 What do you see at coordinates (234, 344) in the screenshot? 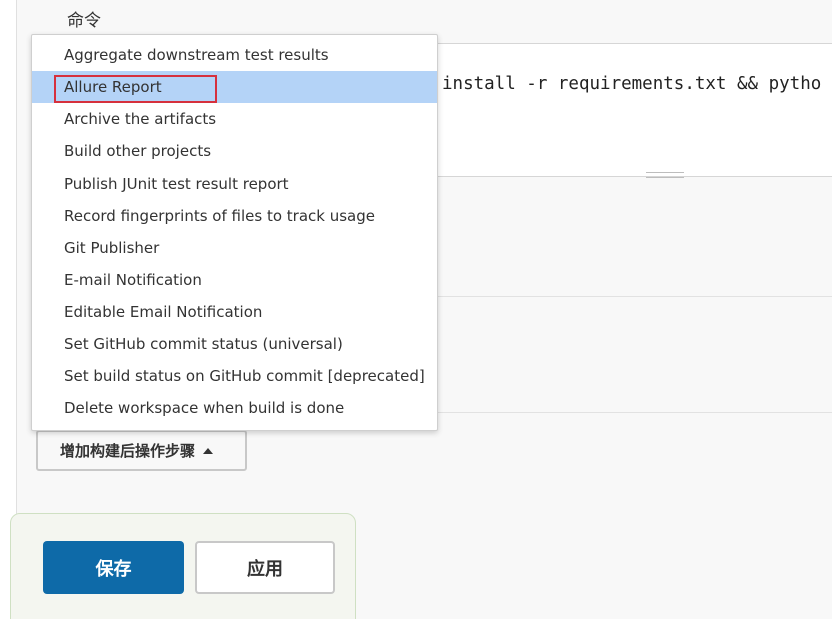
I see `menu-item-set-github-commit-status: Set GitHub commit status (universal)` at bounding box center [234, 344].